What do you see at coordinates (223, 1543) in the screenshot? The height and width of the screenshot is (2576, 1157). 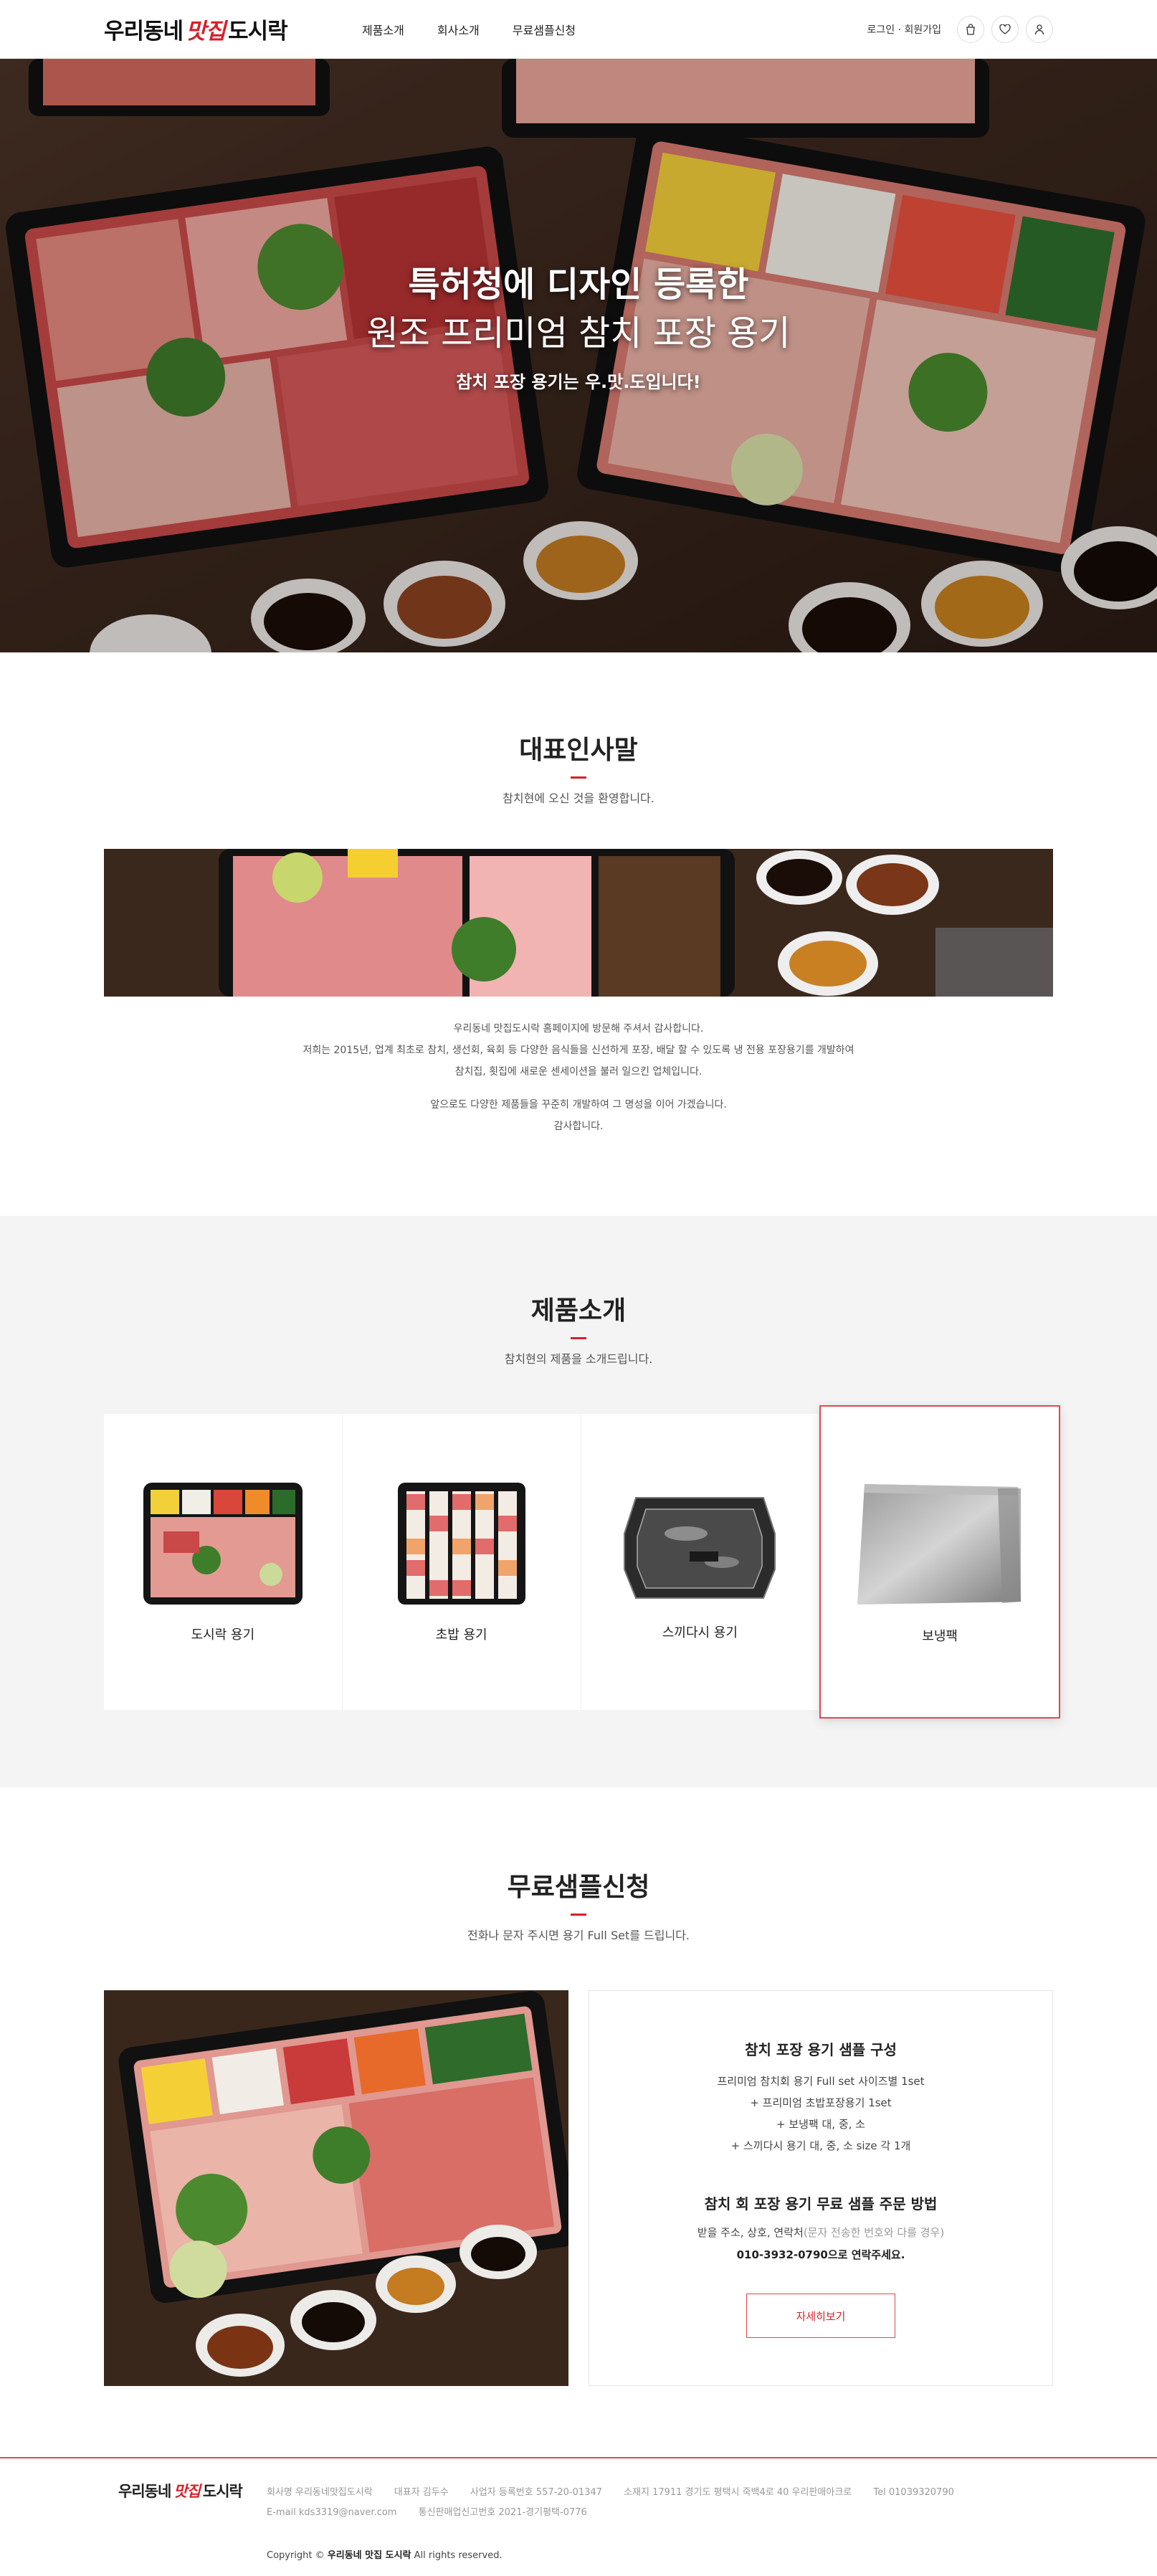 I see `lunchbox-container-image` at bounding box center [223, 1543].